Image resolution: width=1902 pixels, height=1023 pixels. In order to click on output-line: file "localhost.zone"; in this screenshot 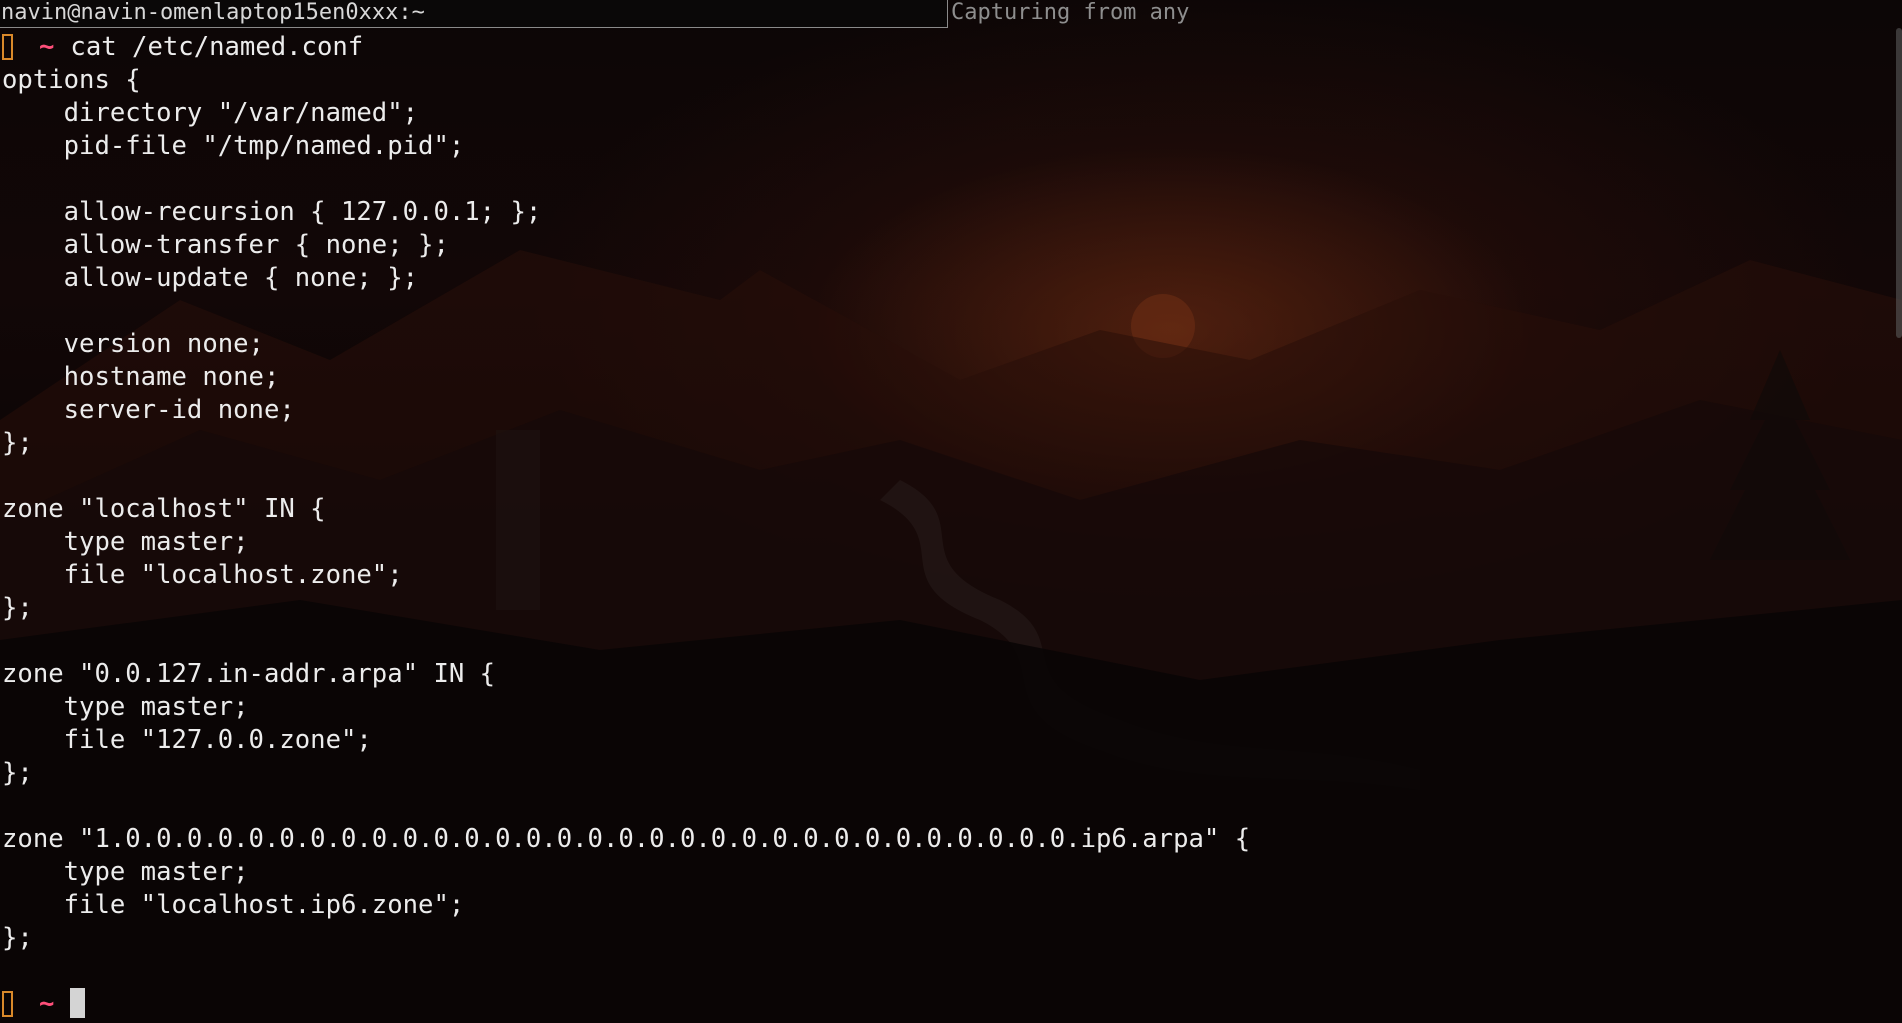, I will do `click(202, 575)`.